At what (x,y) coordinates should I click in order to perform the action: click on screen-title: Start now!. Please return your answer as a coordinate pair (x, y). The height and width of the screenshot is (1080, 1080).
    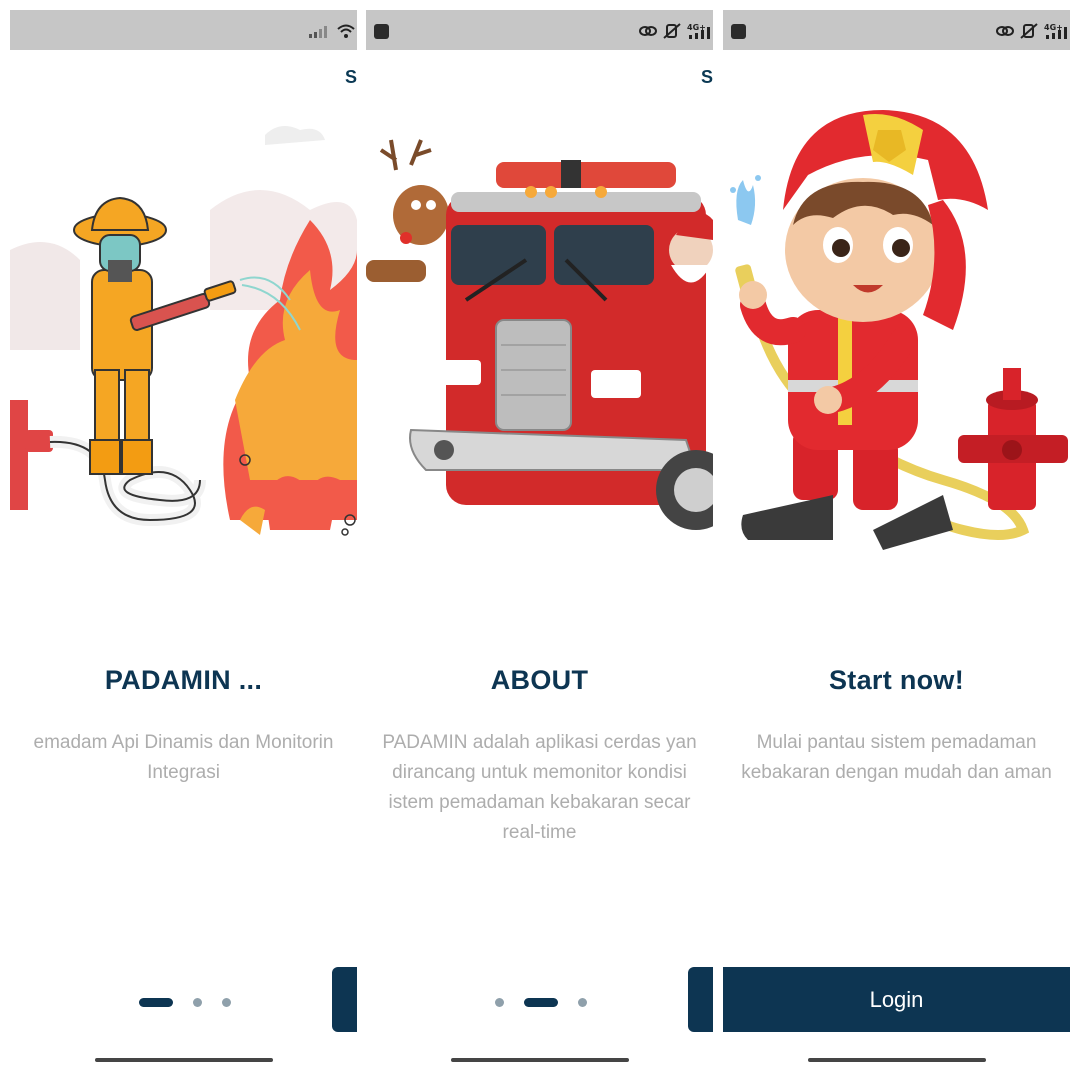
    Looking at the image, I should click on (896, 680).